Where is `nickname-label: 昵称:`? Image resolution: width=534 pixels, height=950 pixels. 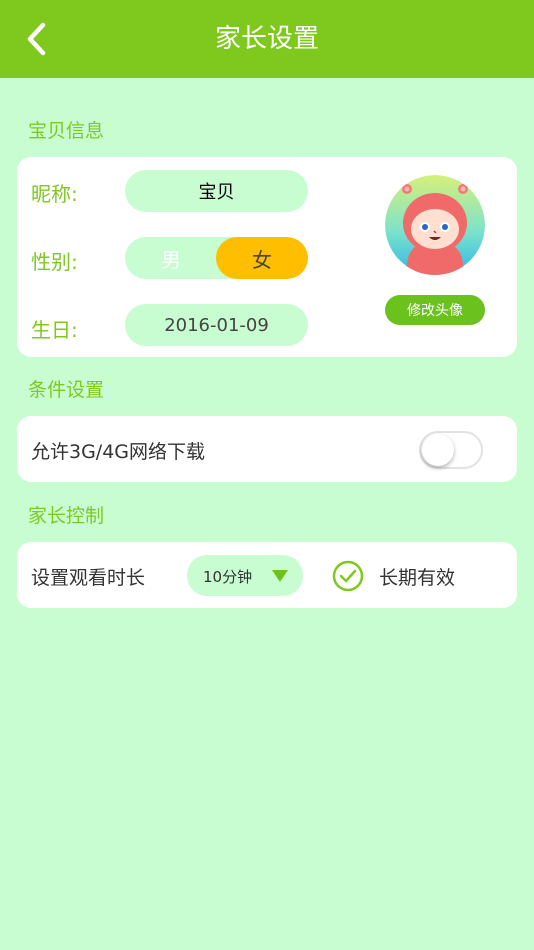
nickname-label: 昵称: is located at coordinates (54, 194).